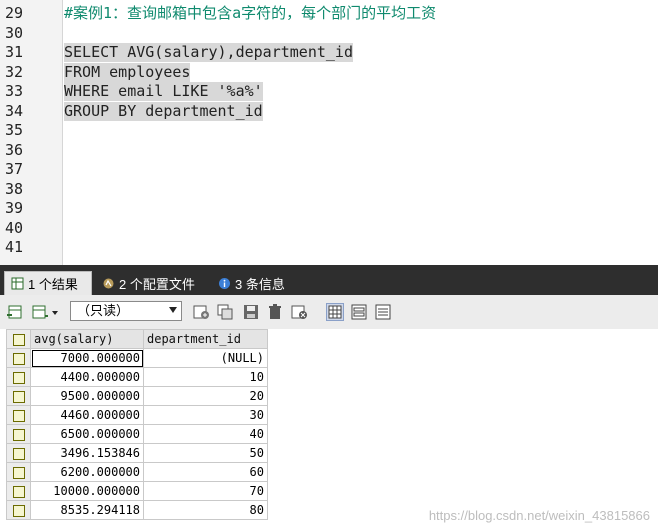 This screenshot has width=658, height=531. I want to click on code-line-select: SELECT AVG(salary),department_id, so click(208, 52).